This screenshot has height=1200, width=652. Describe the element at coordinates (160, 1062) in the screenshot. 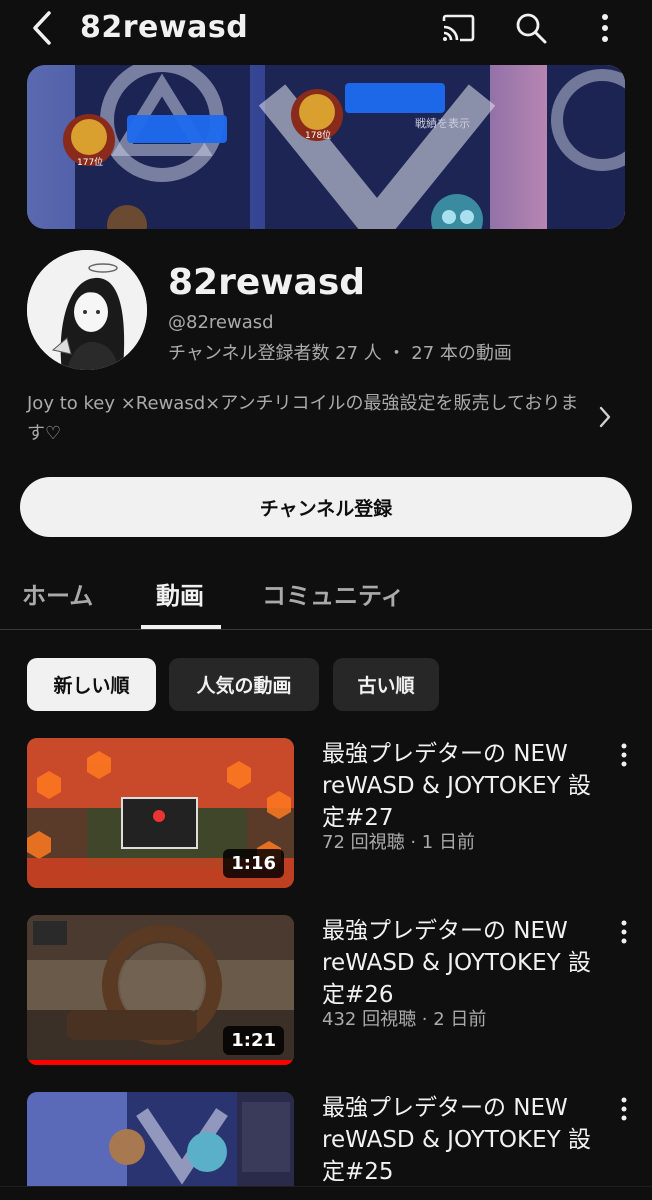

I see `watch-progress-bar` at that location.